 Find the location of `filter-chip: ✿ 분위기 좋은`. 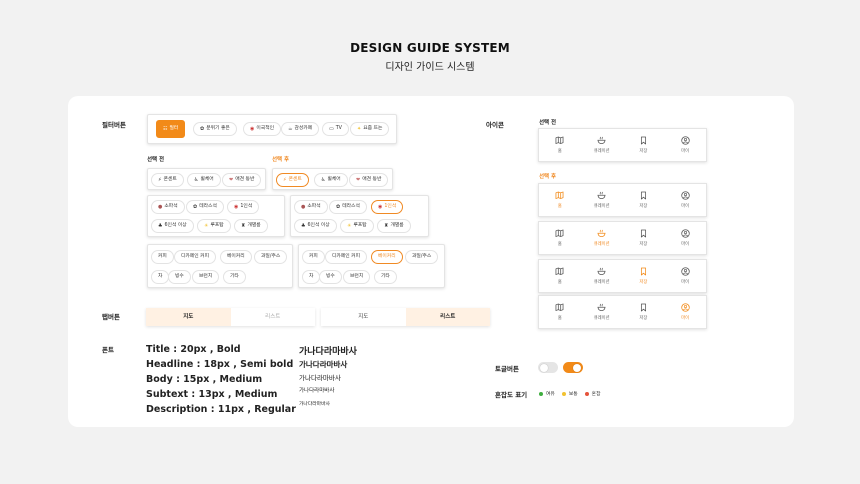

filter-chip: ✿ 분위기 좋은 is located at coordinates (215, 129).